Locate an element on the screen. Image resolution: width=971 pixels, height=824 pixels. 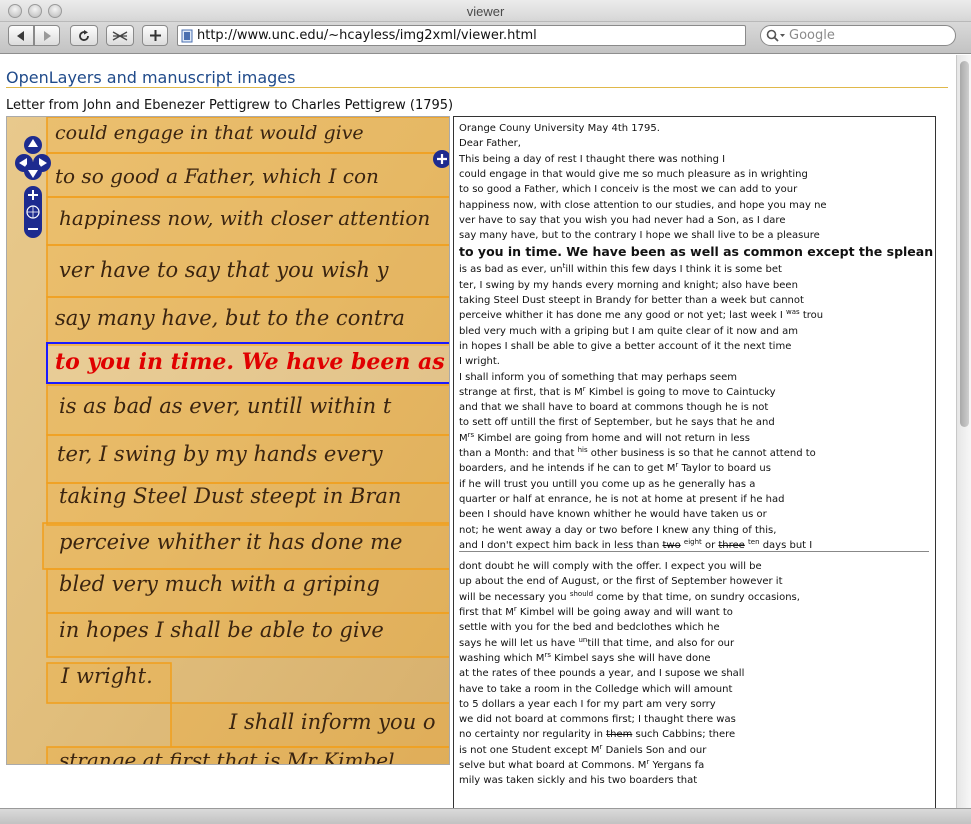
plus-icon is located at coordinates (155, 35).